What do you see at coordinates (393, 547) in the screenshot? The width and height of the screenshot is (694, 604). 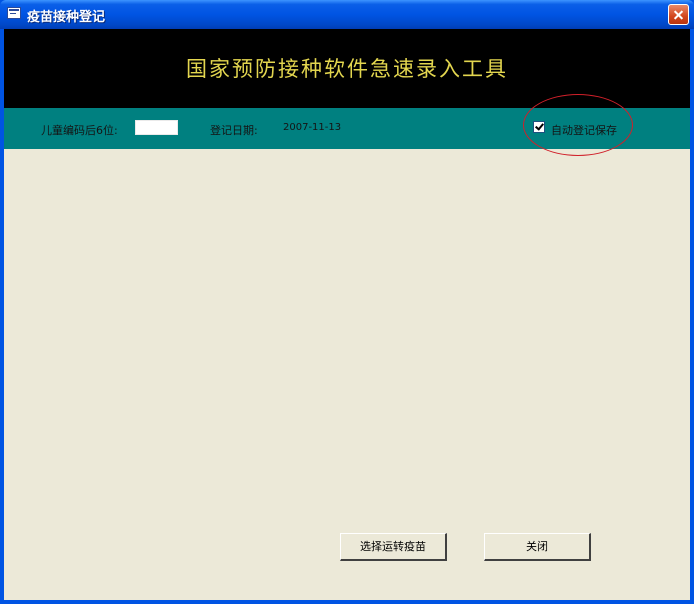 I see `select-vaccine-button: 选择运转疫苗` at bounding box center [393, 547].